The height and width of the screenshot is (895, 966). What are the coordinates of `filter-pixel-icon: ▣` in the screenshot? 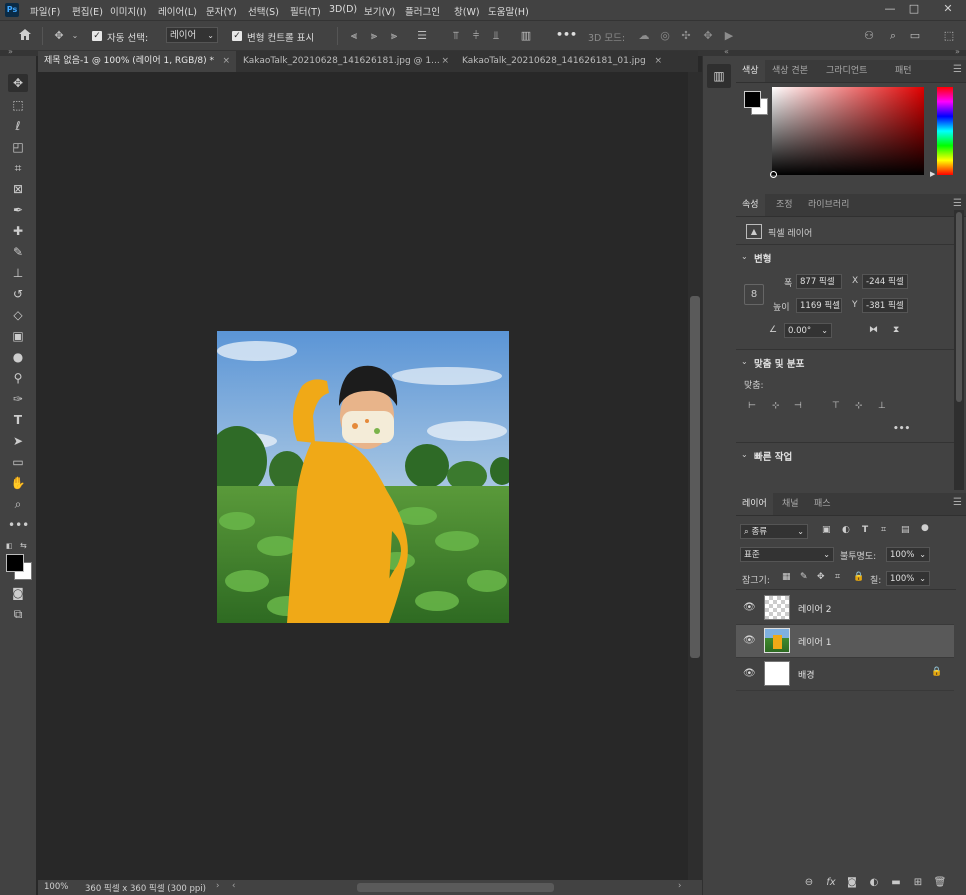 It's located at (826, 530).